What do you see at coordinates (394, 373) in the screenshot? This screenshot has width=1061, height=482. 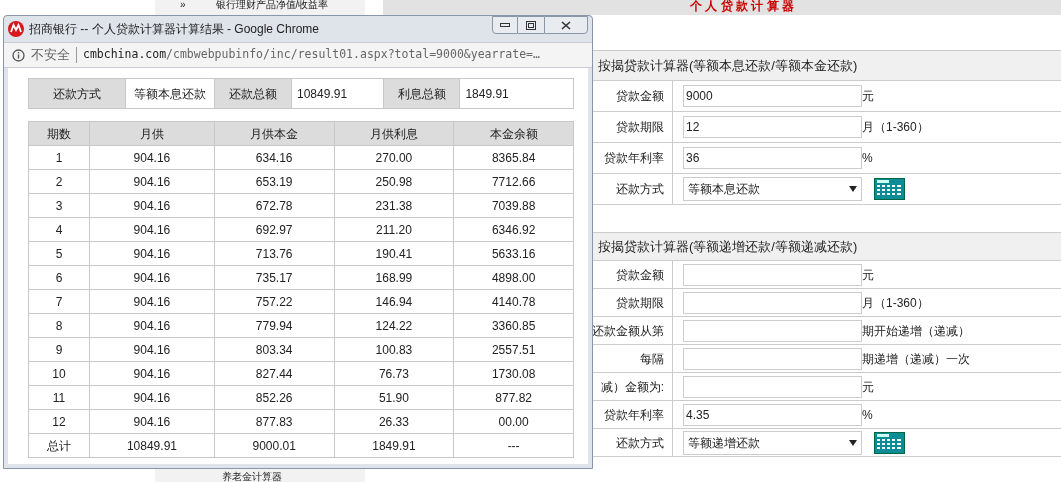 I see `table-cell: 76.73` at bounding box center [394, 373].